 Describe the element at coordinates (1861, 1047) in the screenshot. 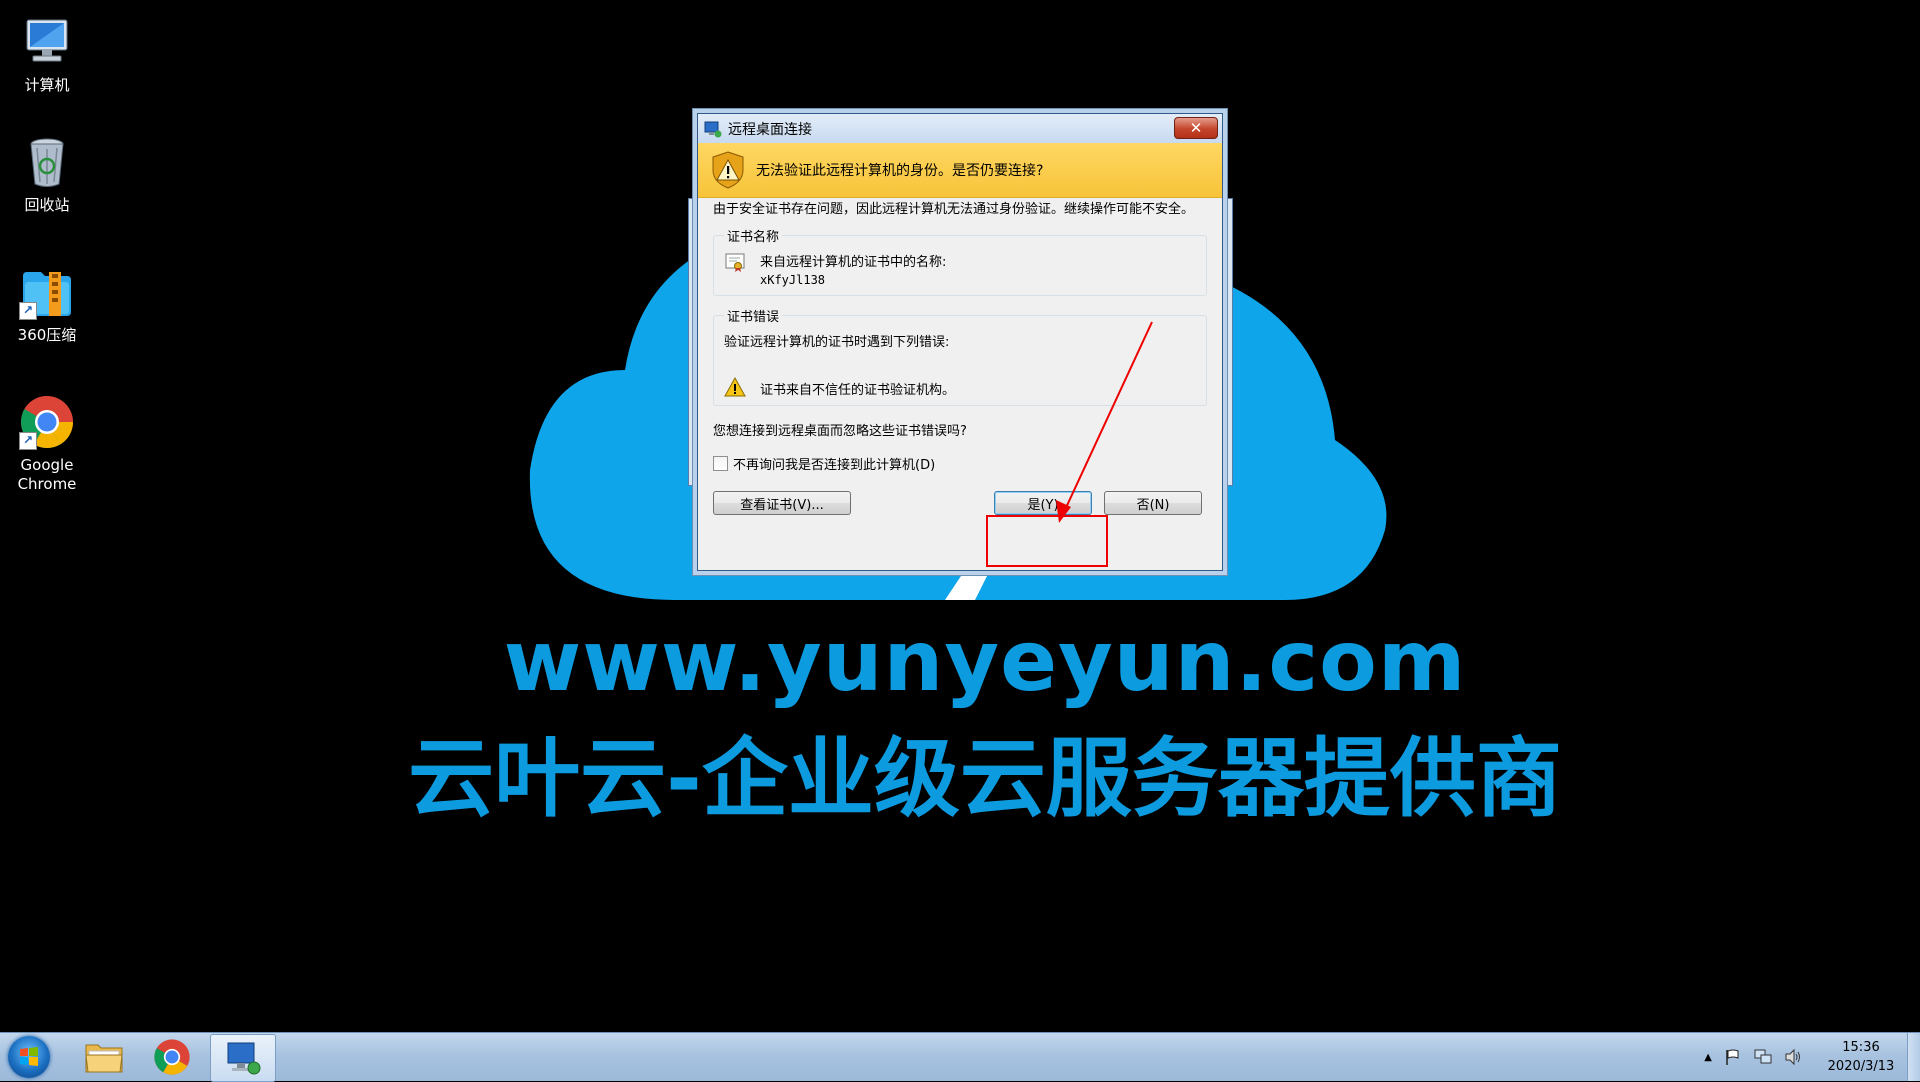

I see `clock-time: 15:36` at that location.